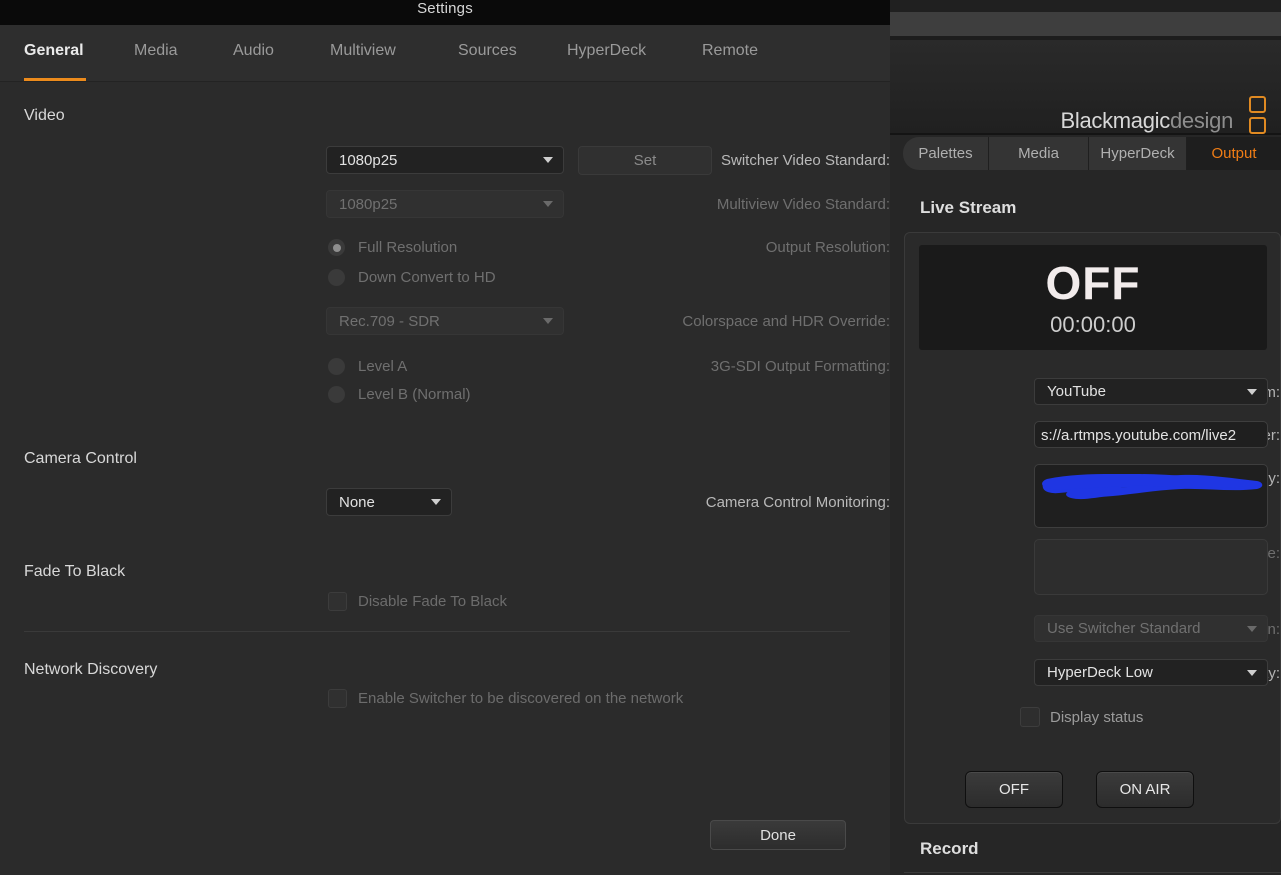 The width and height of the screenshot is (1281, 875). I want to click on radio-label-level-b-normal: Level B (Normal), so click(414, 394).